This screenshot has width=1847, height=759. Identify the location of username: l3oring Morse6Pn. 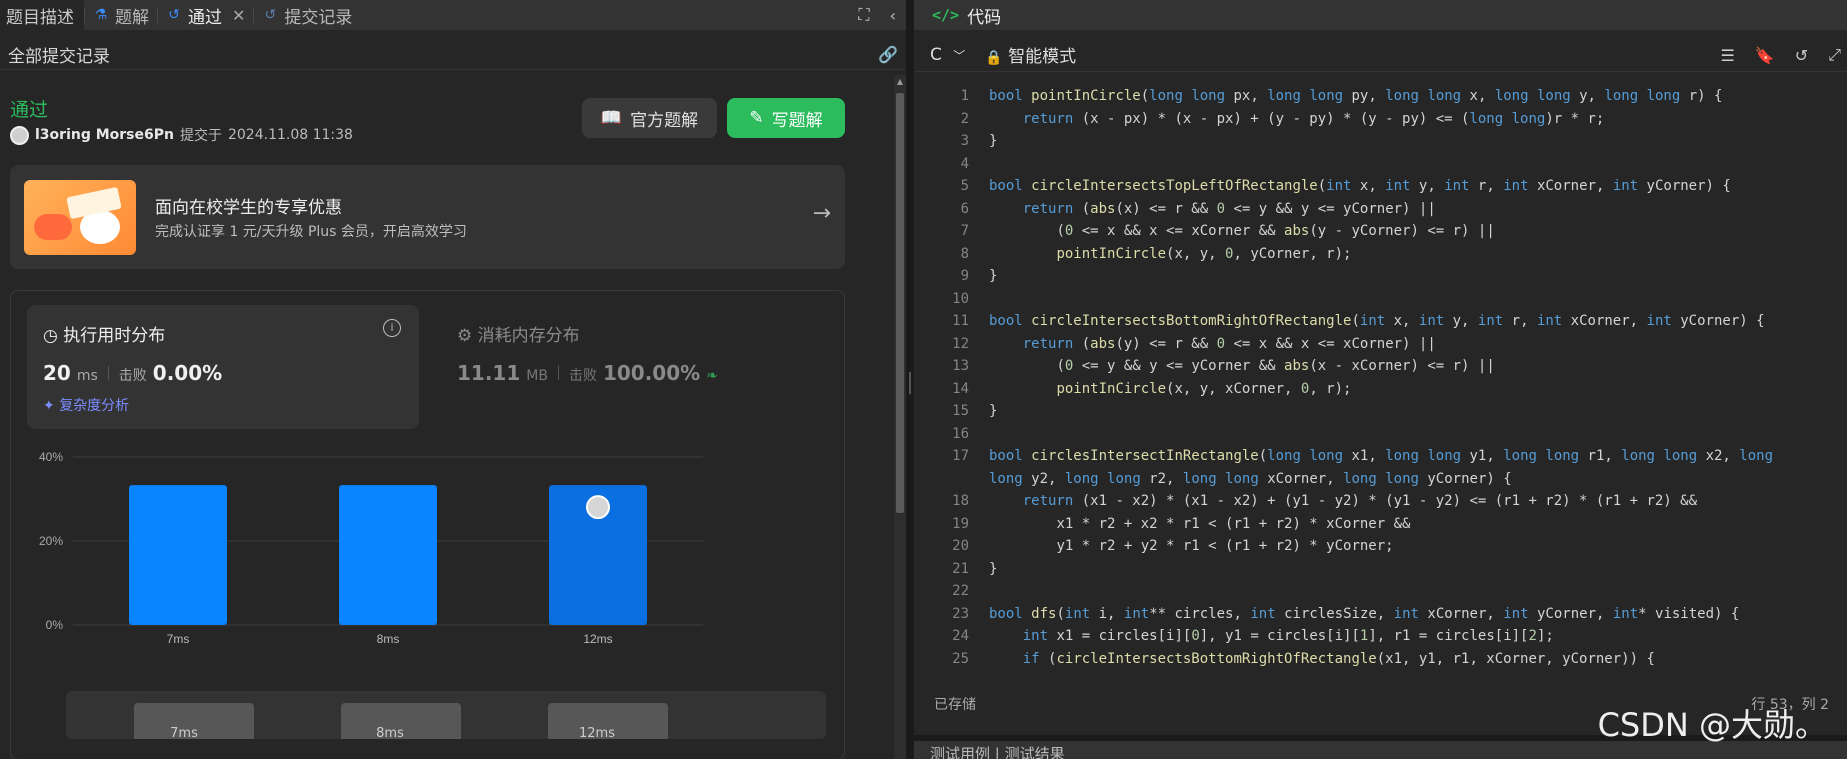
(104, 135).